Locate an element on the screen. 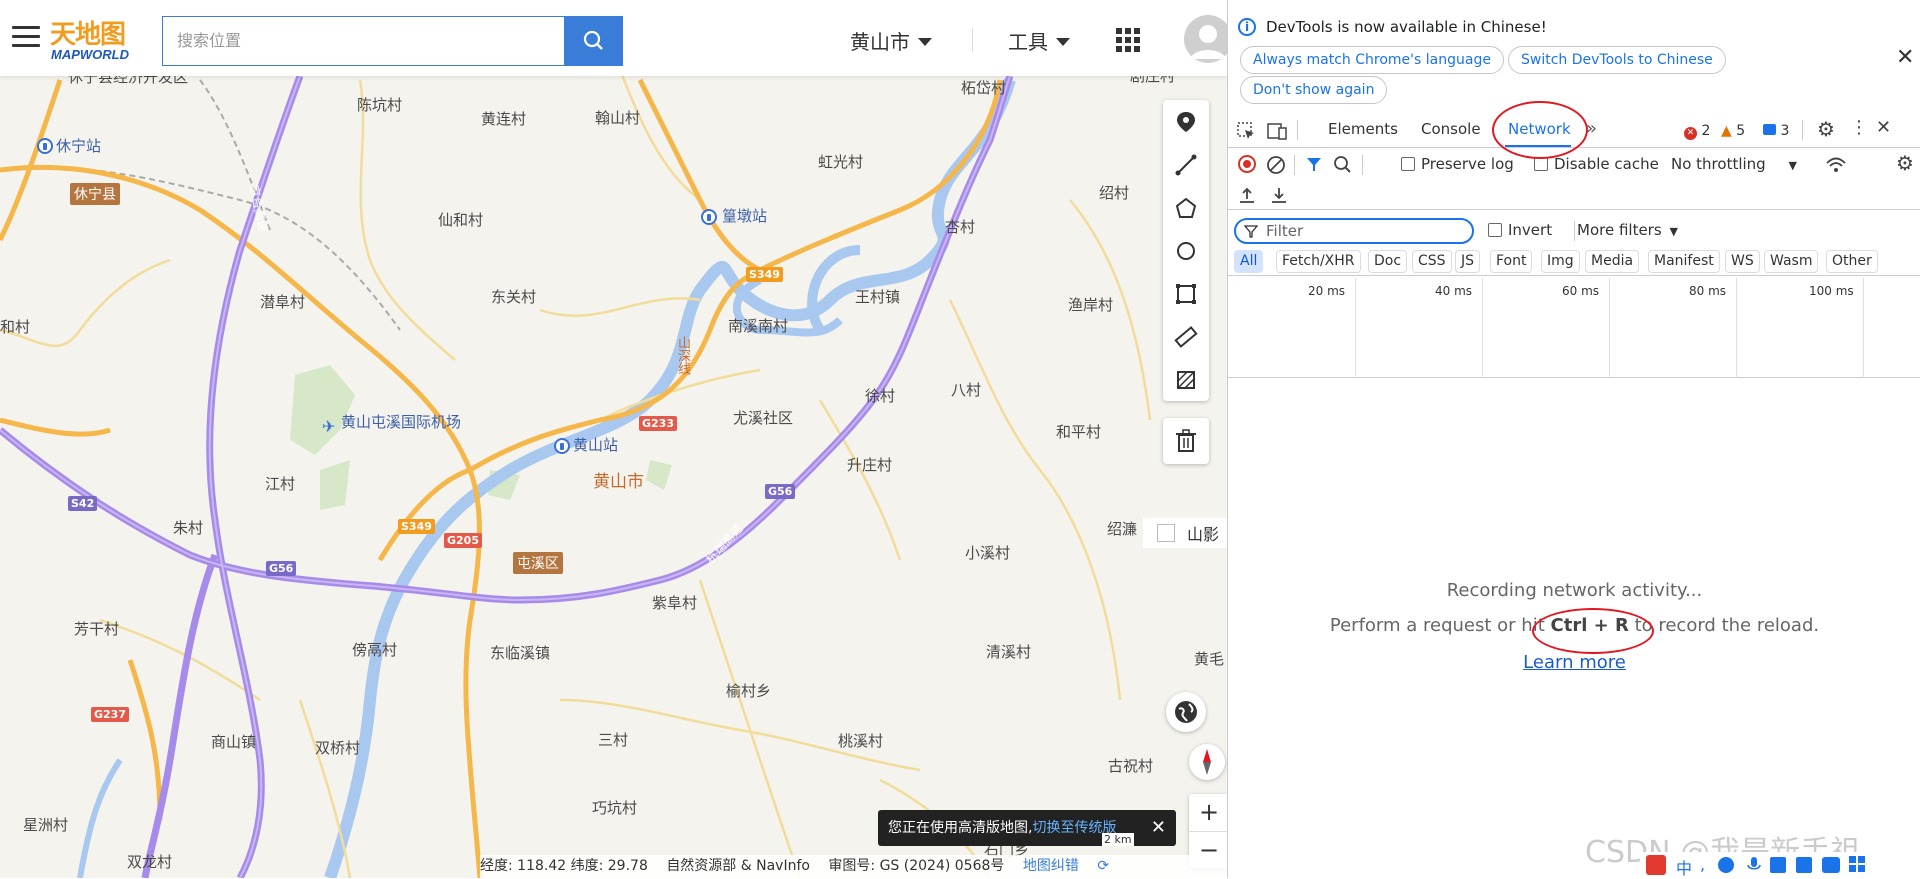 The height and width of the screenshot is (879, 1920). import-har-icon is located at coordinates (1247, 195).